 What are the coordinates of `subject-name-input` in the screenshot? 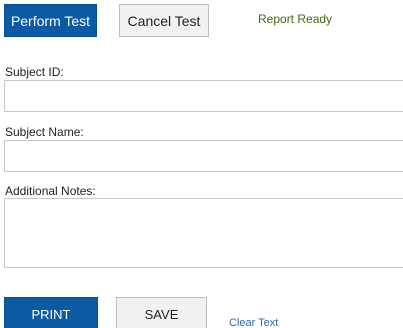 It's located at (203, 156).